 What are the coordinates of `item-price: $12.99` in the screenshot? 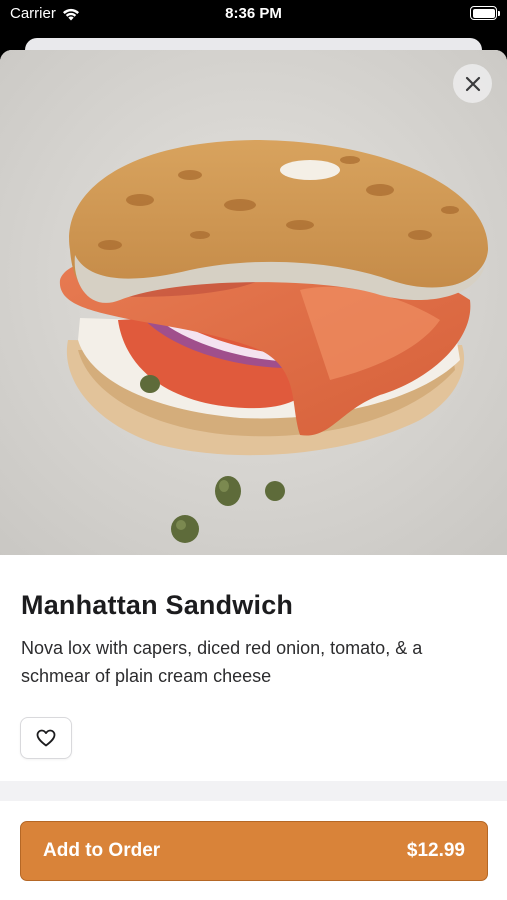 It's located at (435, 850).